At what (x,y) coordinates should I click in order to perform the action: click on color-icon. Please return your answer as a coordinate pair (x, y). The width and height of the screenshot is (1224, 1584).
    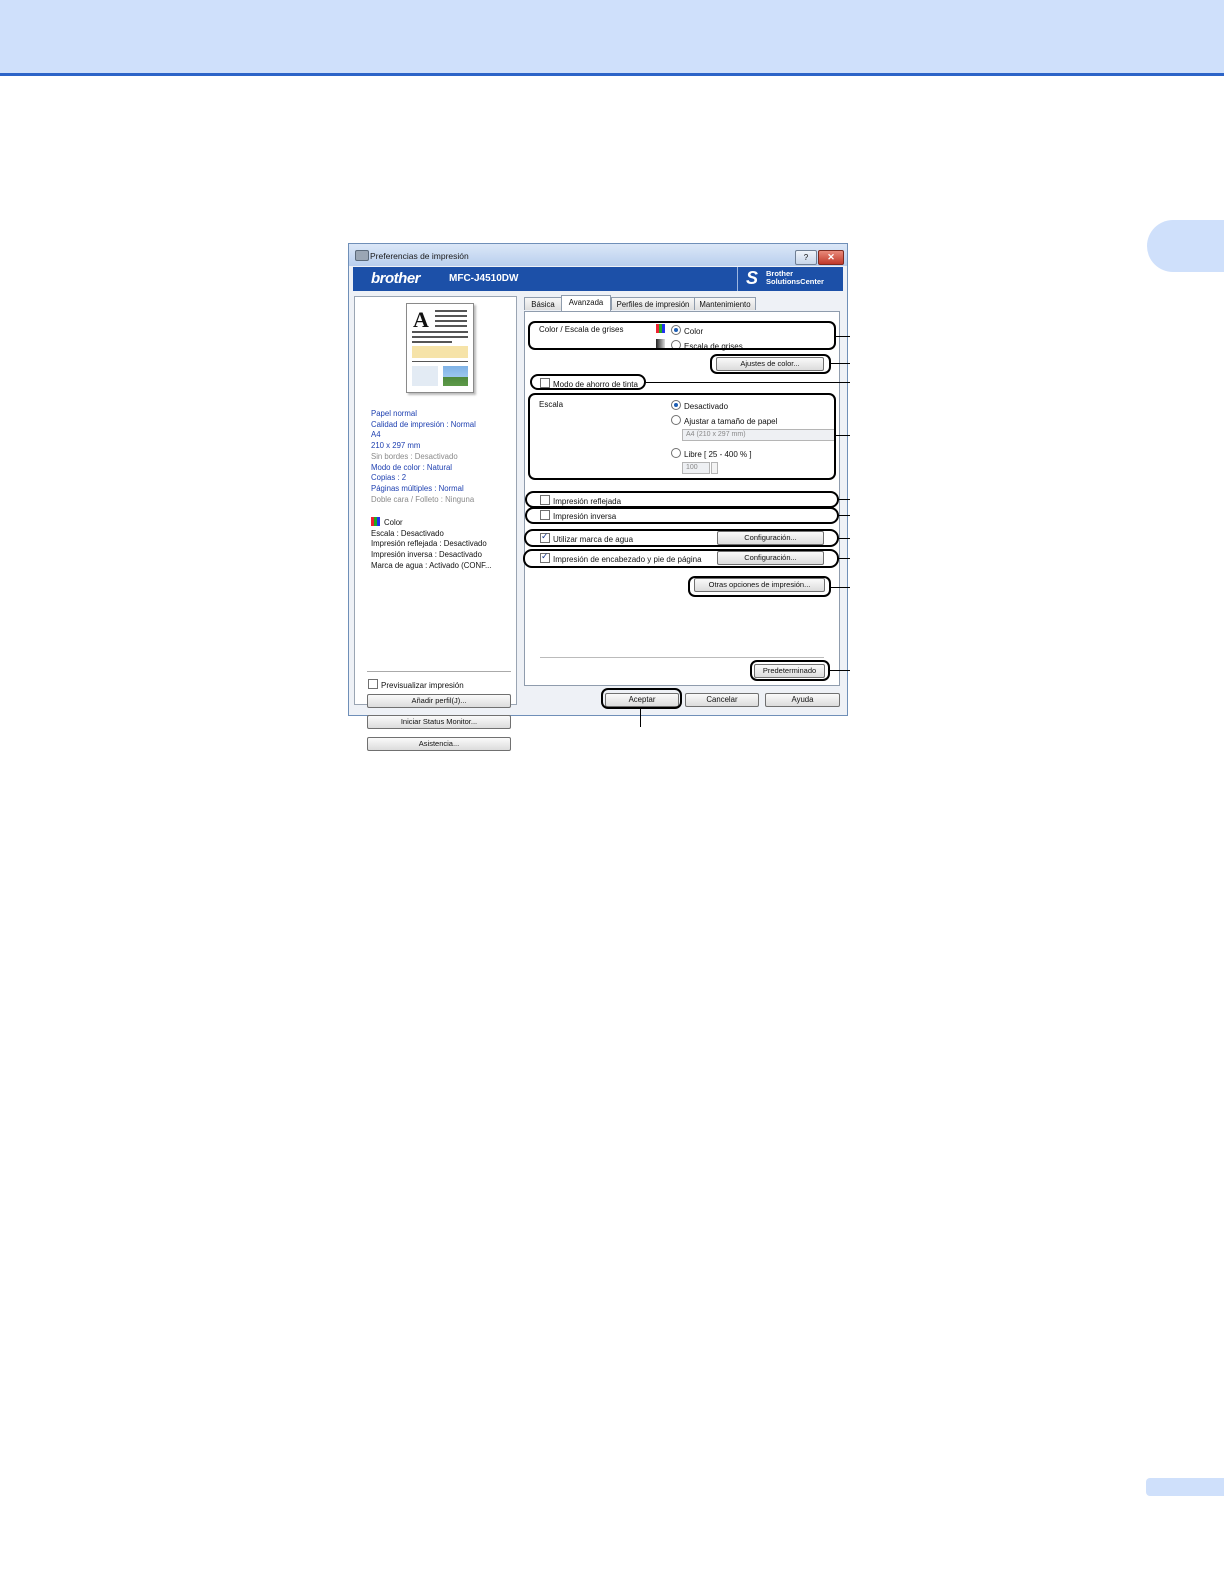
    Looking at the image, I should click on (375, 521).